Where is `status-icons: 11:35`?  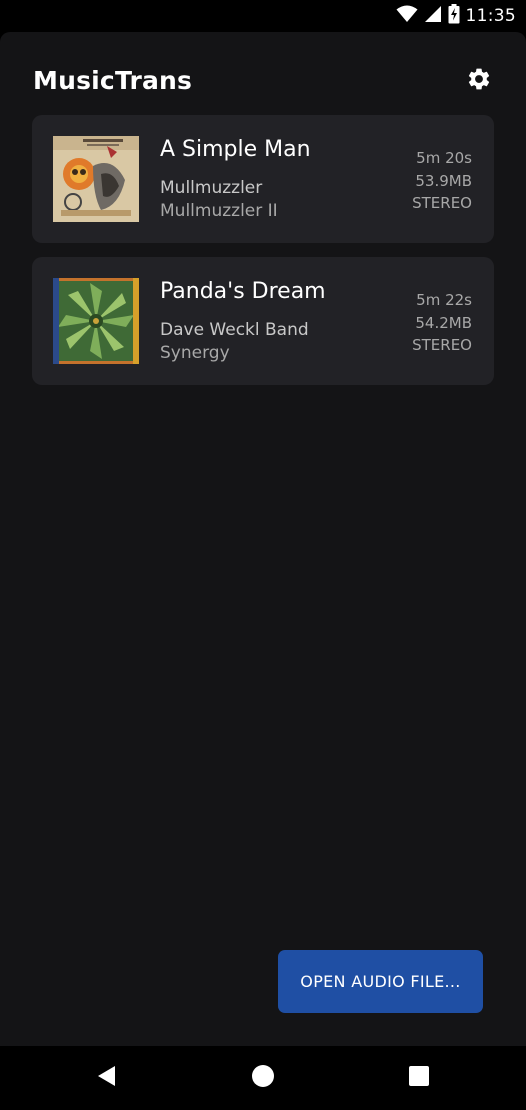
status-icons: 11:35 is located at coordinates (456, 16).